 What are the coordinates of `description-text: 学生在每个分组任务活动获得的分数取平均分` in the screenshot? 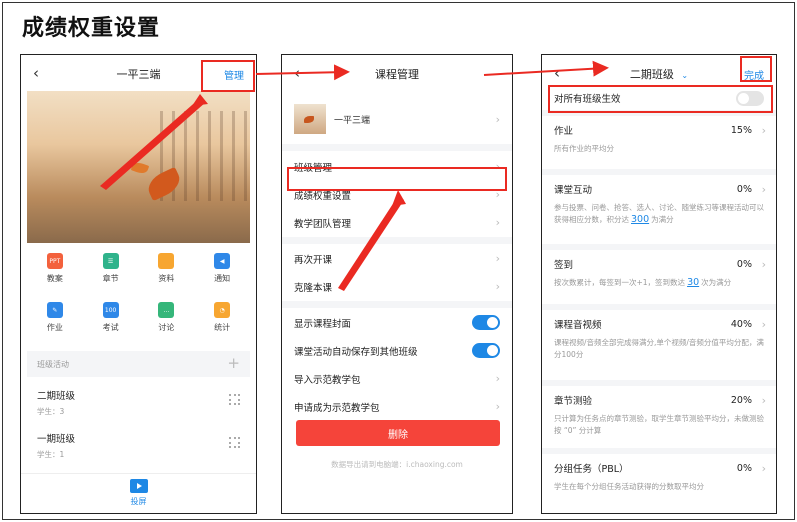 It's located at (629, 486).